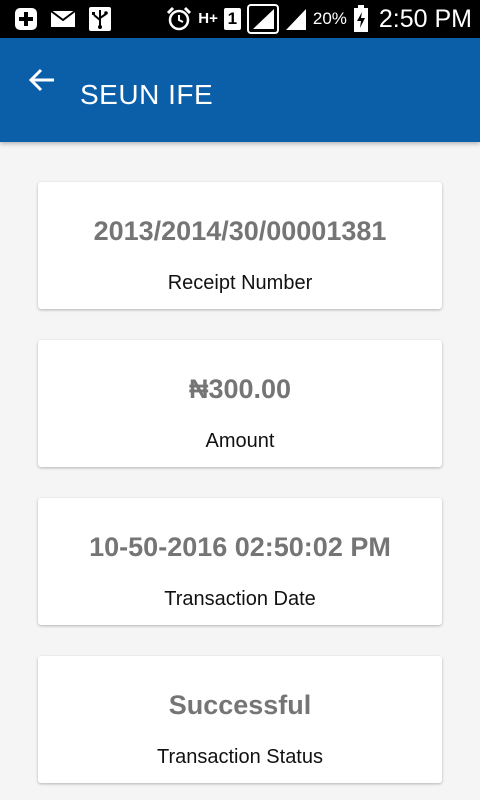 The width and height of the screenshot is (480, 800). I want to click on notification-icons, so click(63, 19).